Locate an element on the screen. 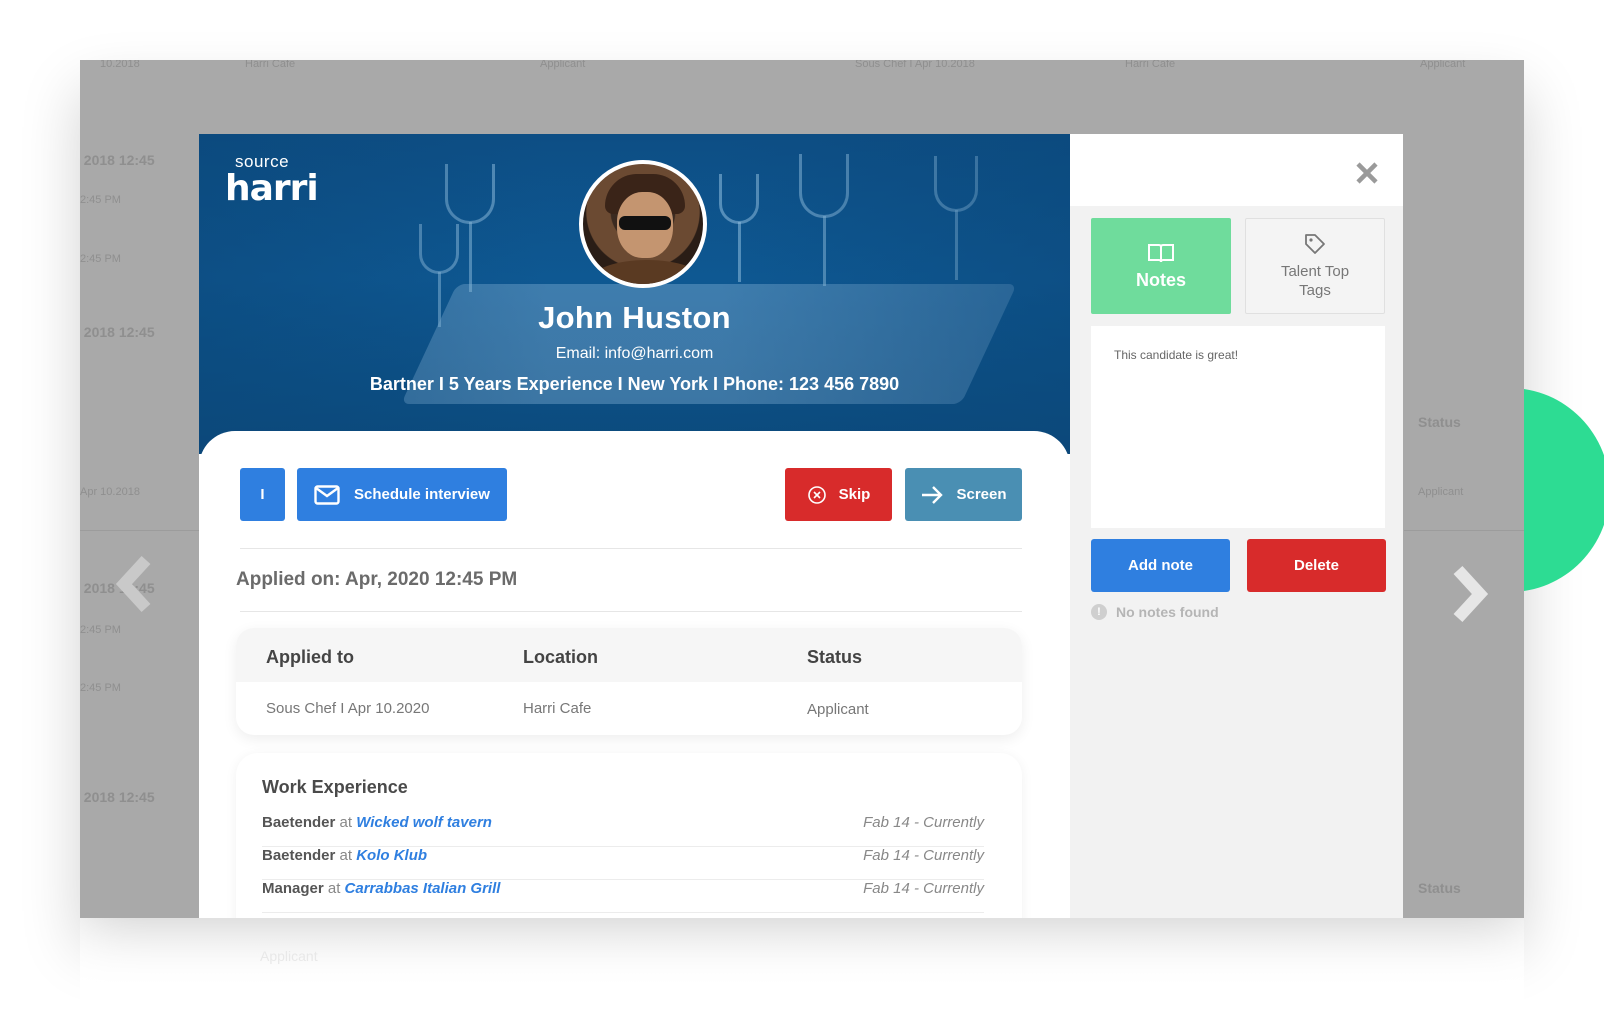  skip-button: Skip is located at coordinates (838, 494).